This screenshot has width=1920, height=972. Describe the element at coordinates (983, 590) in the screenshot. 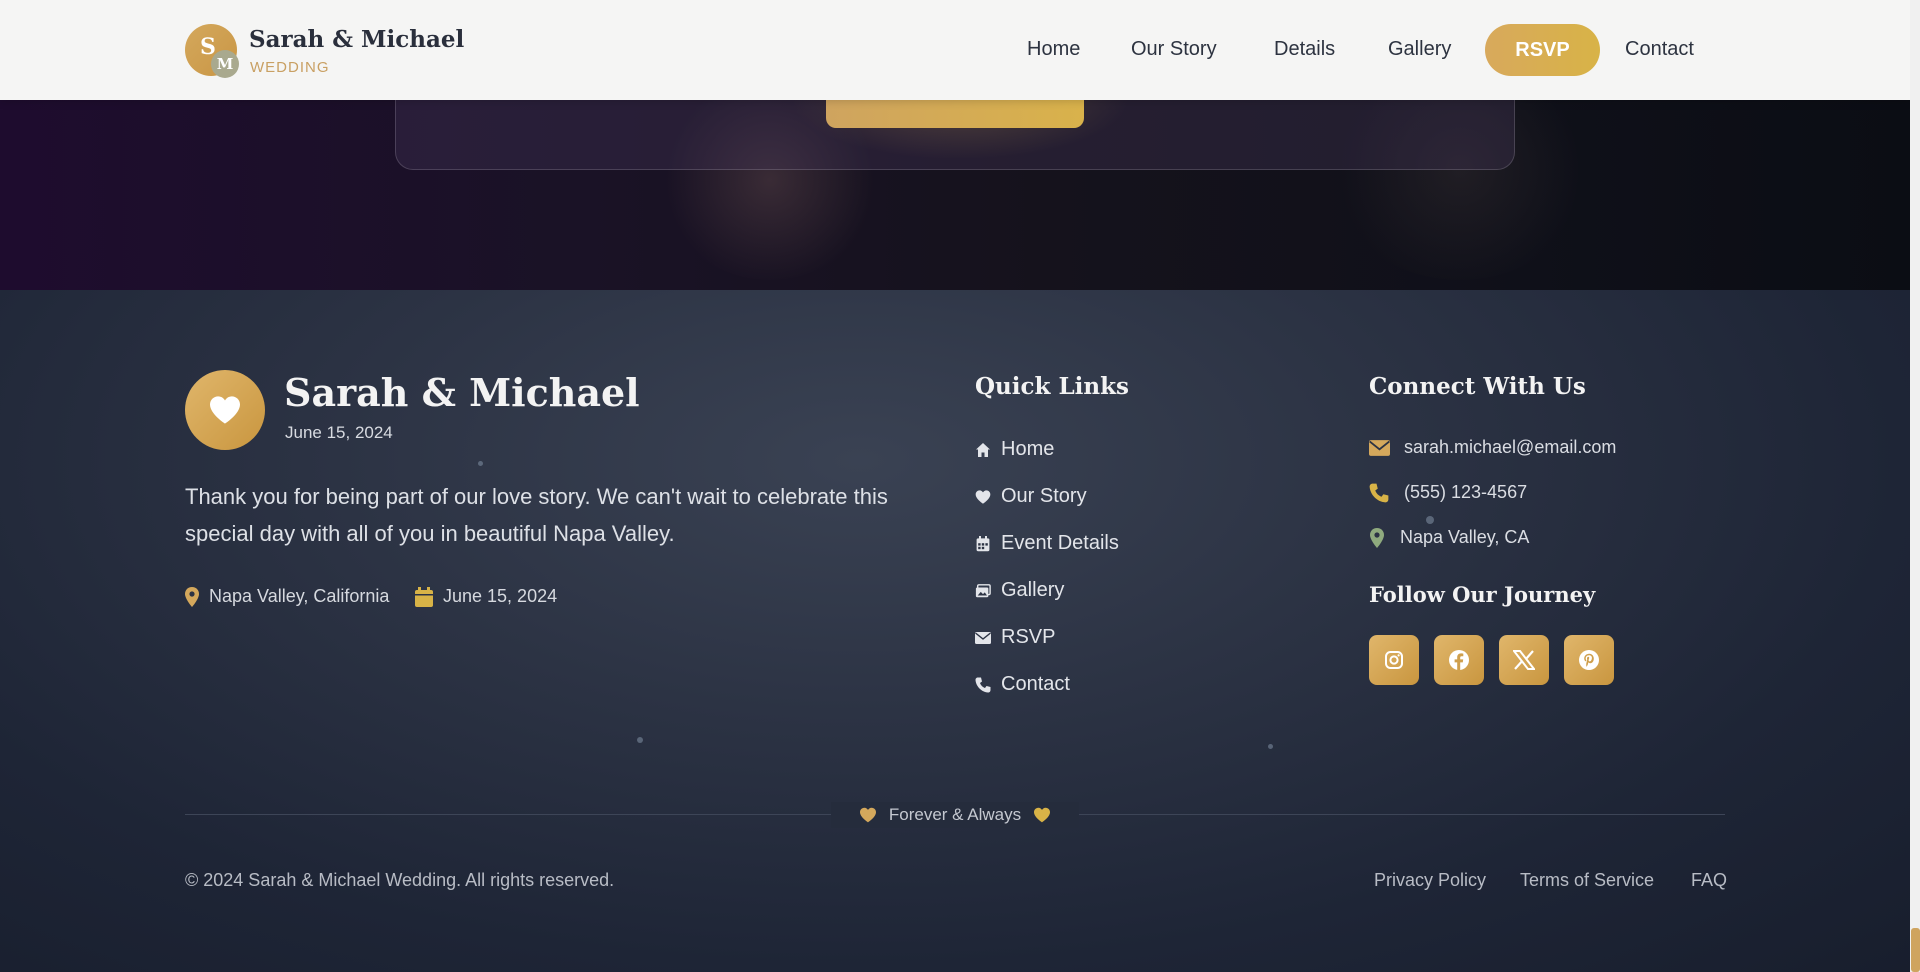

I see `images-icon` at that location.